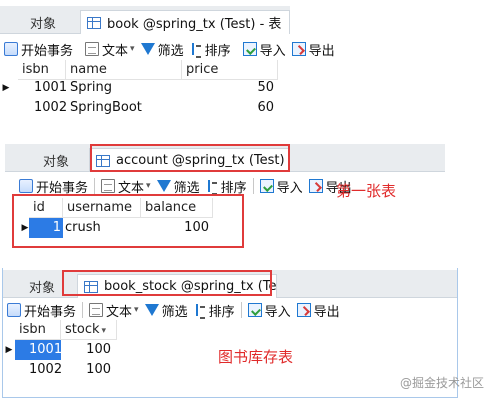  Describe the element at coordinates (89, 330) in the screenshot. I see `column-header-stock: stock ▾` at that location.